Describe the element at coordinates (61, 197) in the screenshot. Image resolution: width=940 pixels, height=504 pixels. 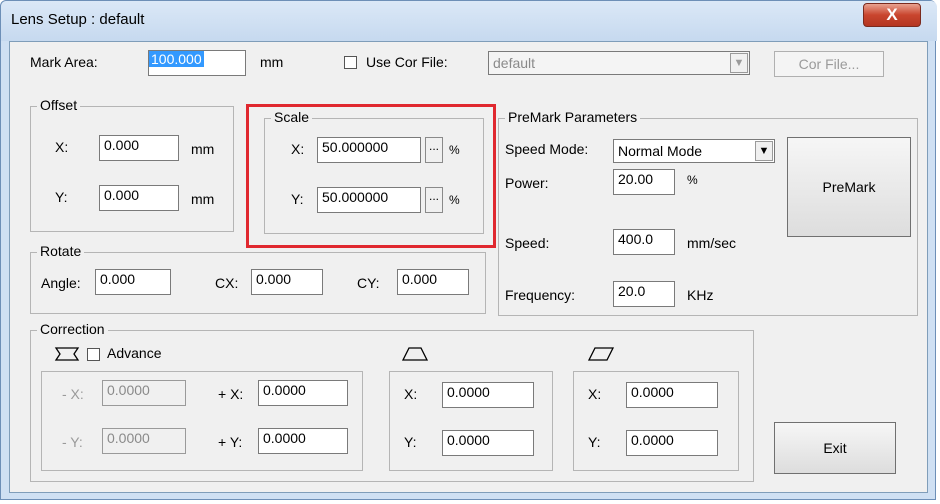
I see `offset-y-label: Y:` at that location.